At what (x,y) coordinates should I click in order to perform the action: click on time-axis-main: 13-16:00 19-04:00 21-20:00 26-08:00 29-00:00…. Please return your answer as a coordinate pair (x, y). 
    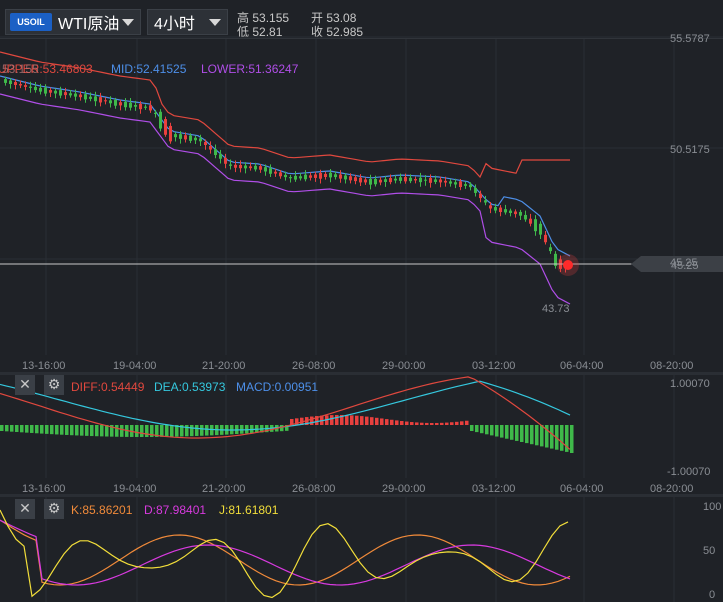
    Looking at the image, I should click on (357, 366).